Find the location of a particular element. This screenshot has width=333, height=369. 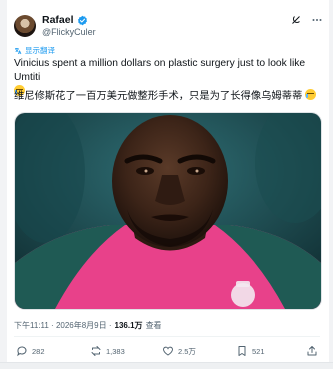

reply-button: 282 is located at coordinates (30, 351).